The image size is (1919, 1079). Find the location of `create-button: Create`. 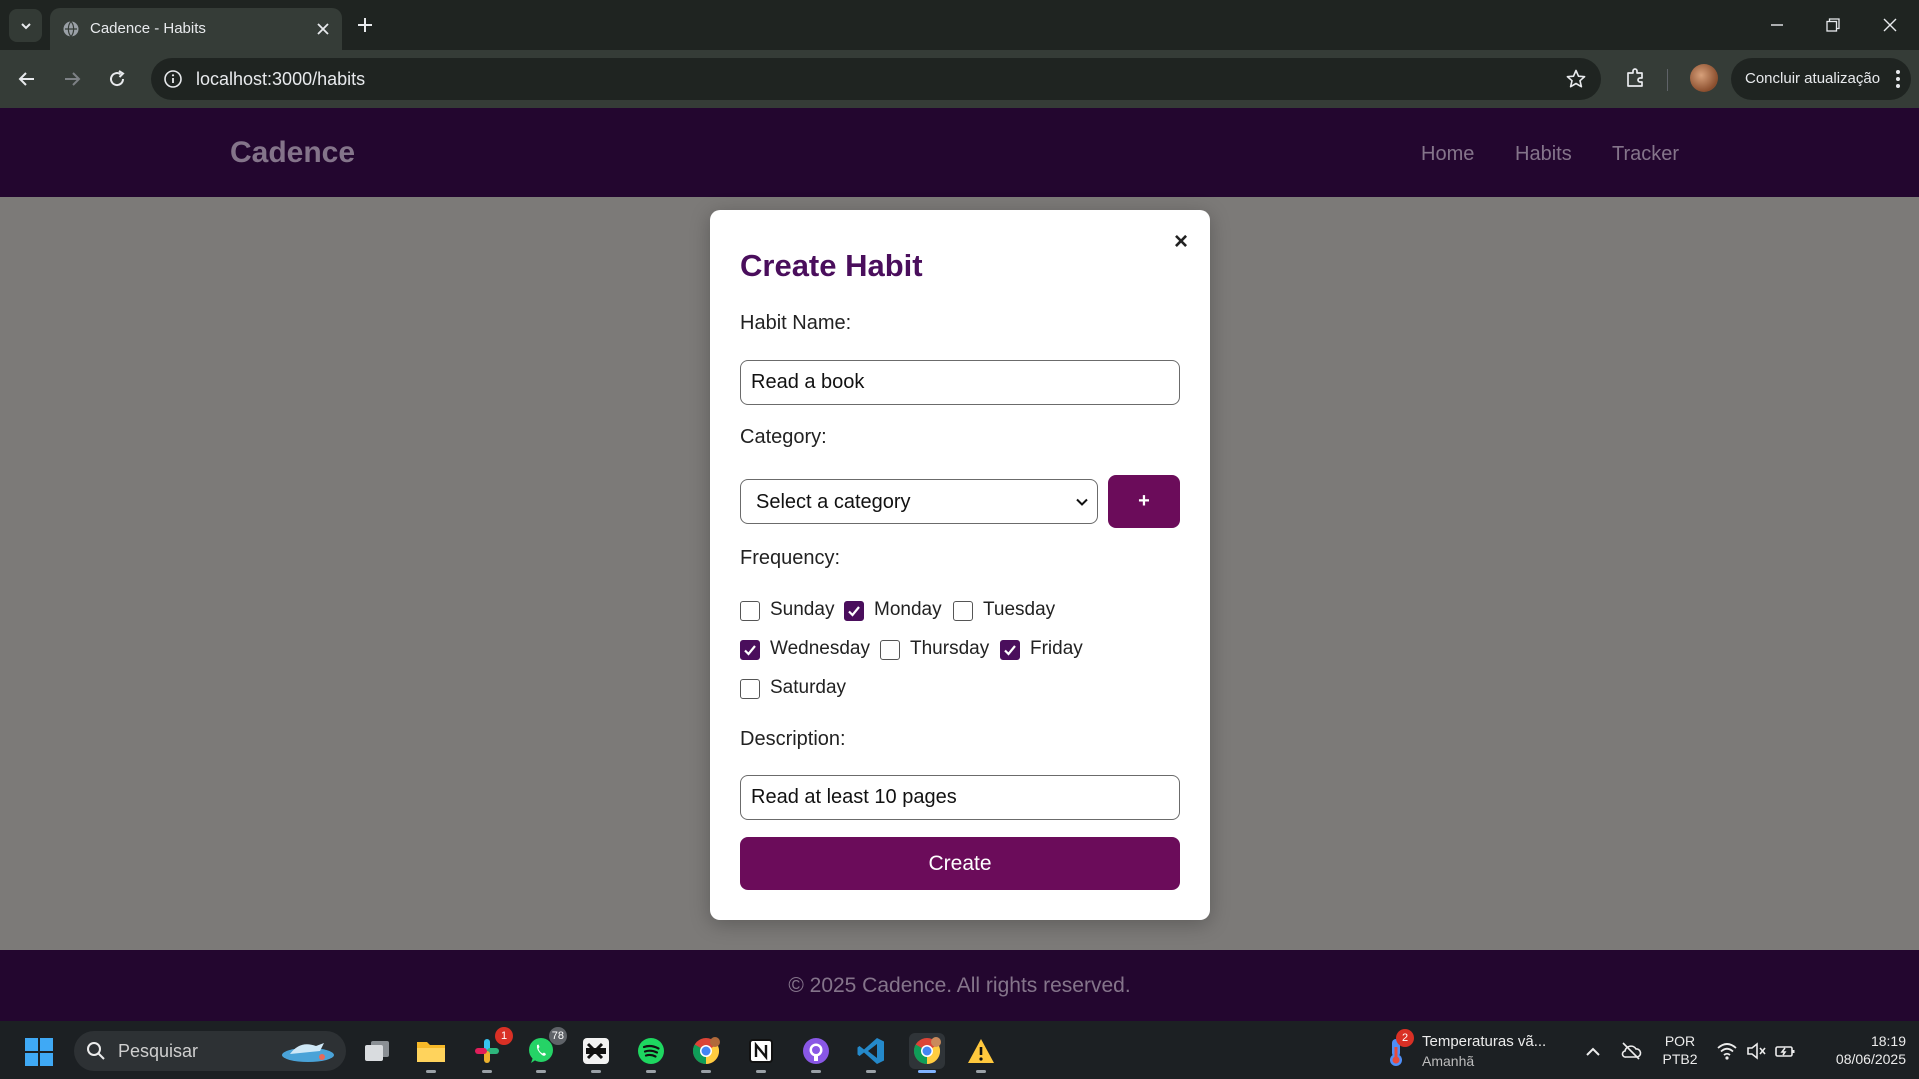

create-button: Create is located at coordinates (960, 863).